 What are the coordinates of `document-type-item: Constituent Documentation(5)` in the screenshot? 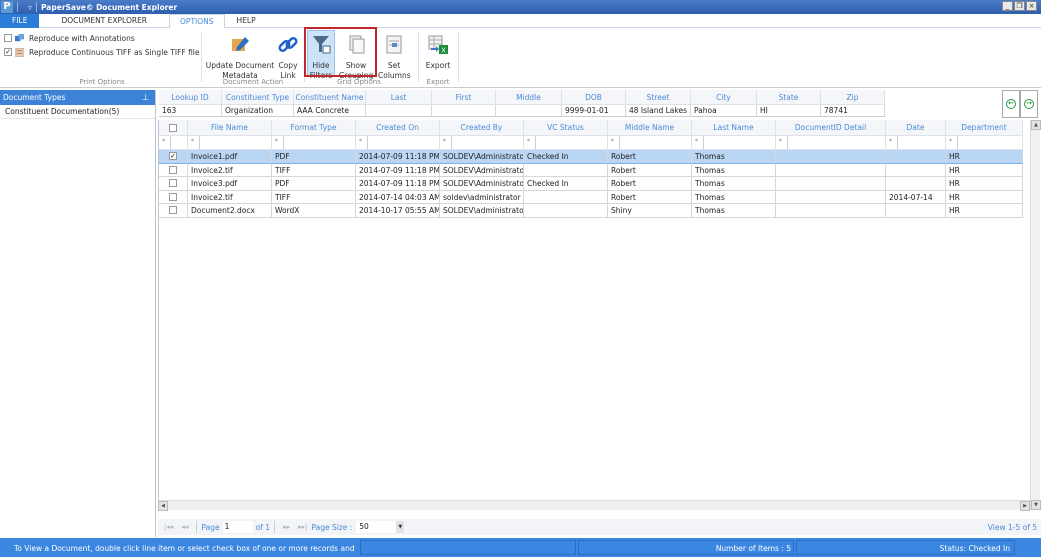 It's located at (77, 112).